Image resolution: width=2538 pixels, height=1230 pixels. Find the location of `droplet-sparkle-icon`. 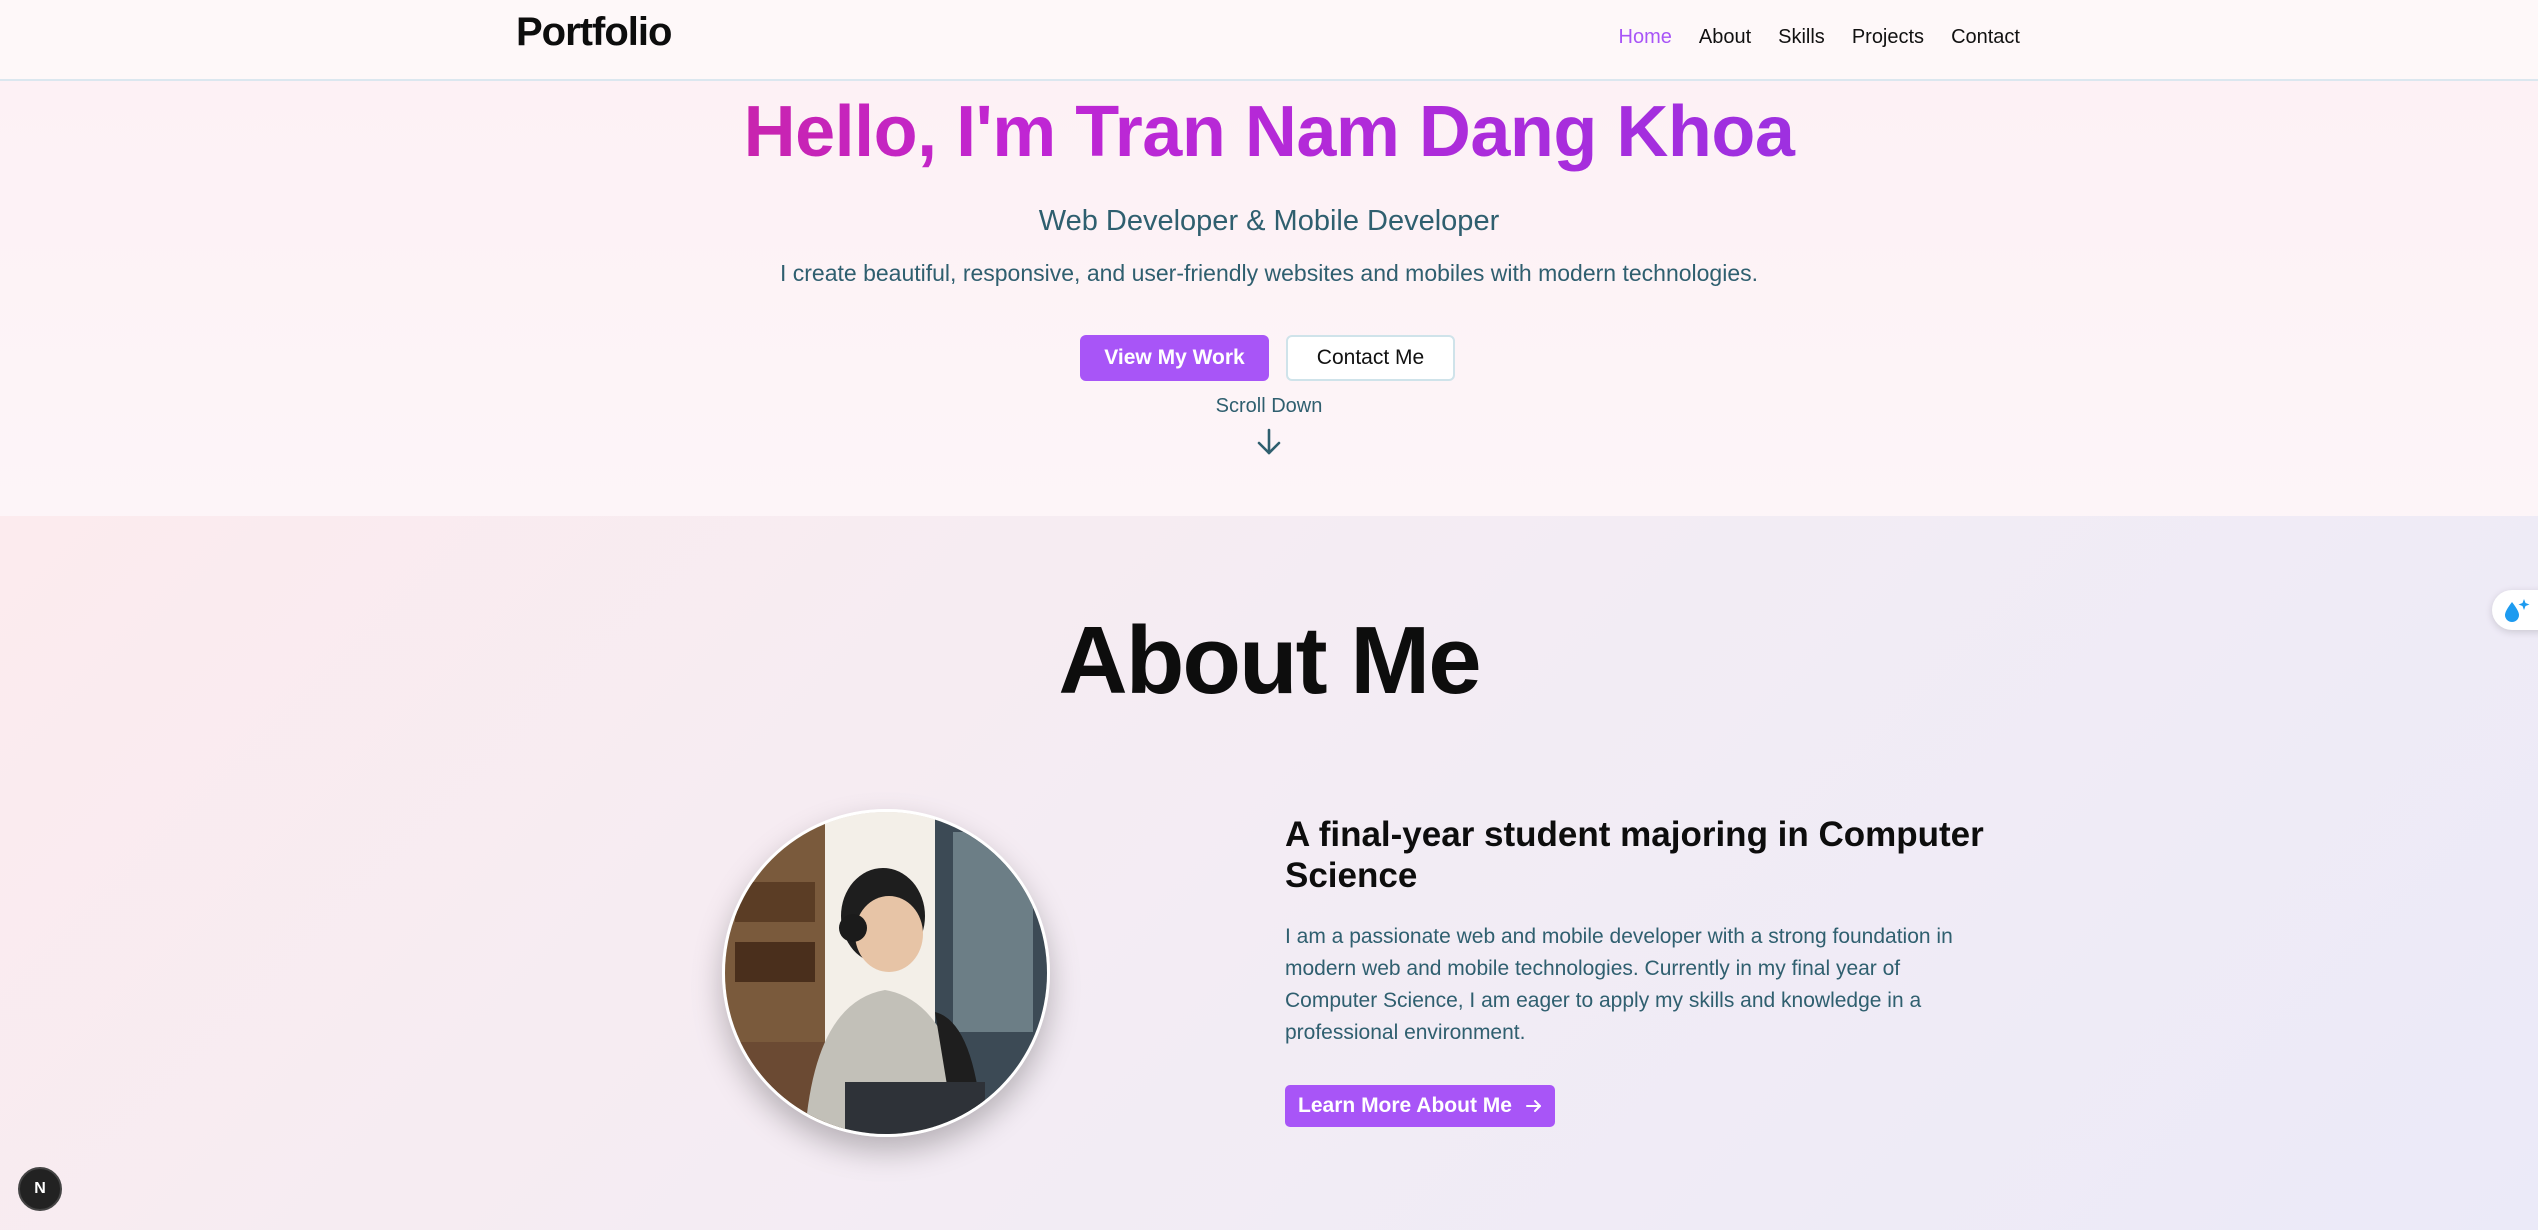

droplet-sparkle-icon is located at coordinates (2517, 610).